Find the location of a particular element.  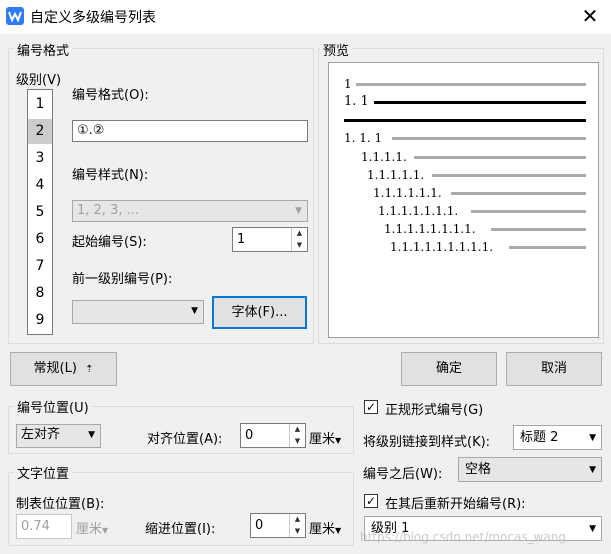

tab-position-input: 0.74 is located at coordinates (44, 526).